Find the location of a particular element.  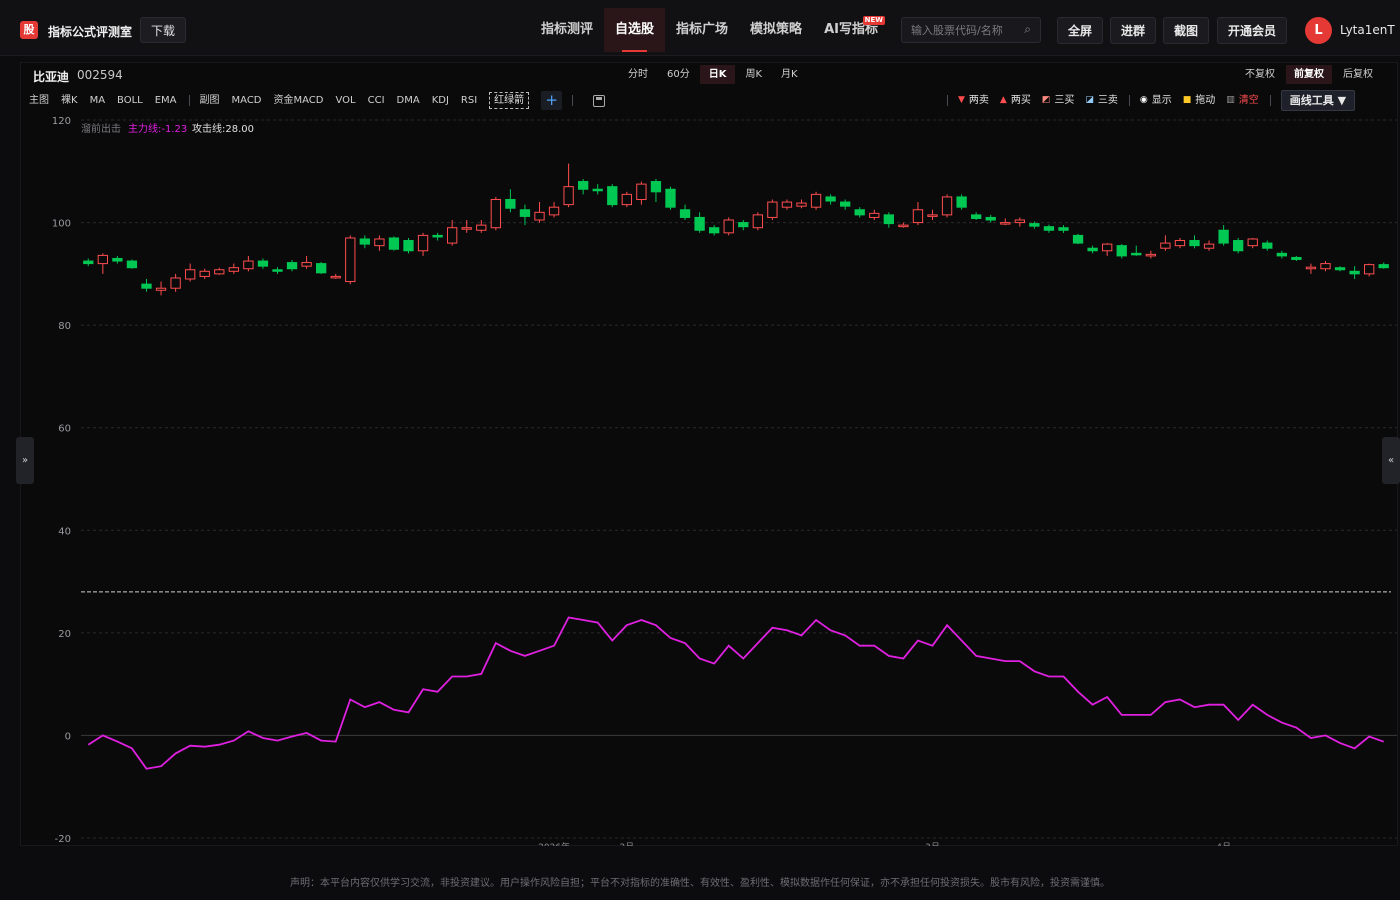

period-weekly: 周K is located at coordinates (753, 74).